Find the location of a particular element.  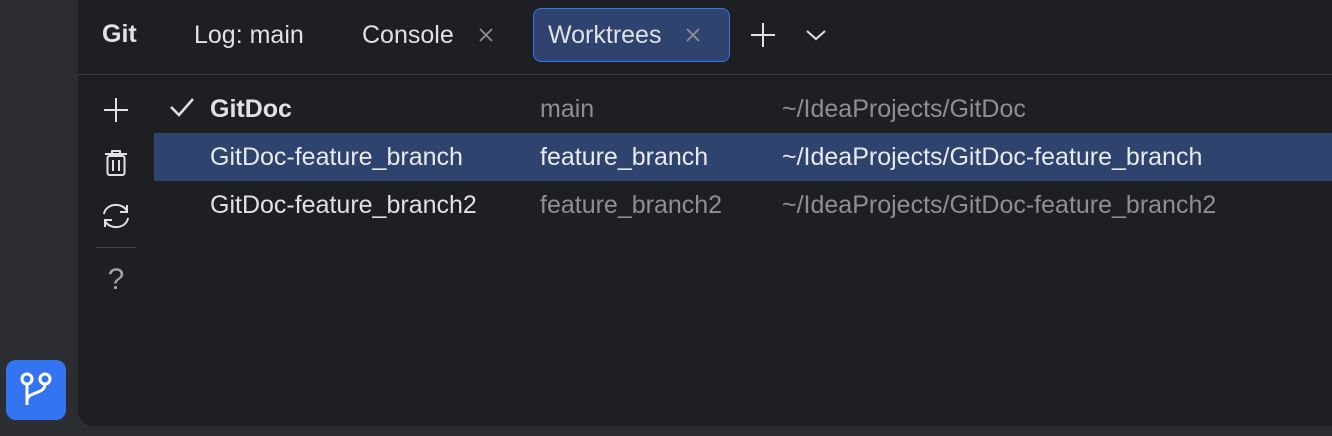

worktree-path: ~/IdeaProjects/GitDoc is located at coordinates (904, 109).